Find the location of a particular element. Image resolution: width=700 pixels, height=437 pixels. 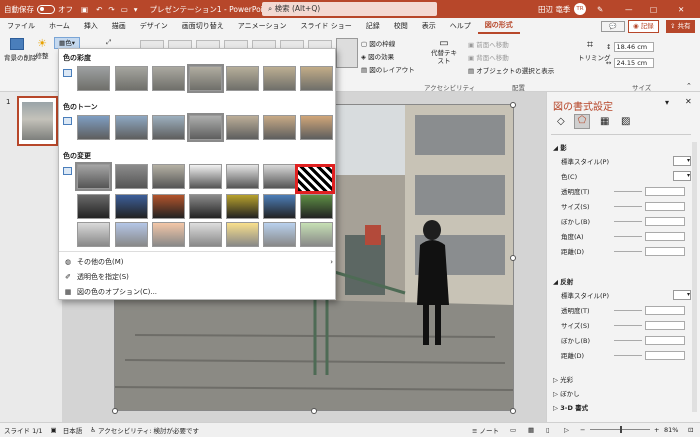

share-button: ⇪ 共有 is located at coordinates (680, 26).